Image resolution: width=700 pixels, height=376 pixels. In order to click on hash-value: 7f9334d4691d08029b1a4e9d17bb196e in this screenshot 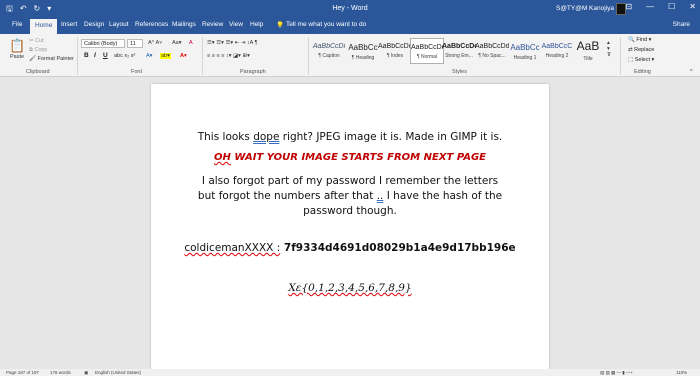, I will do `click(398, 248)`.